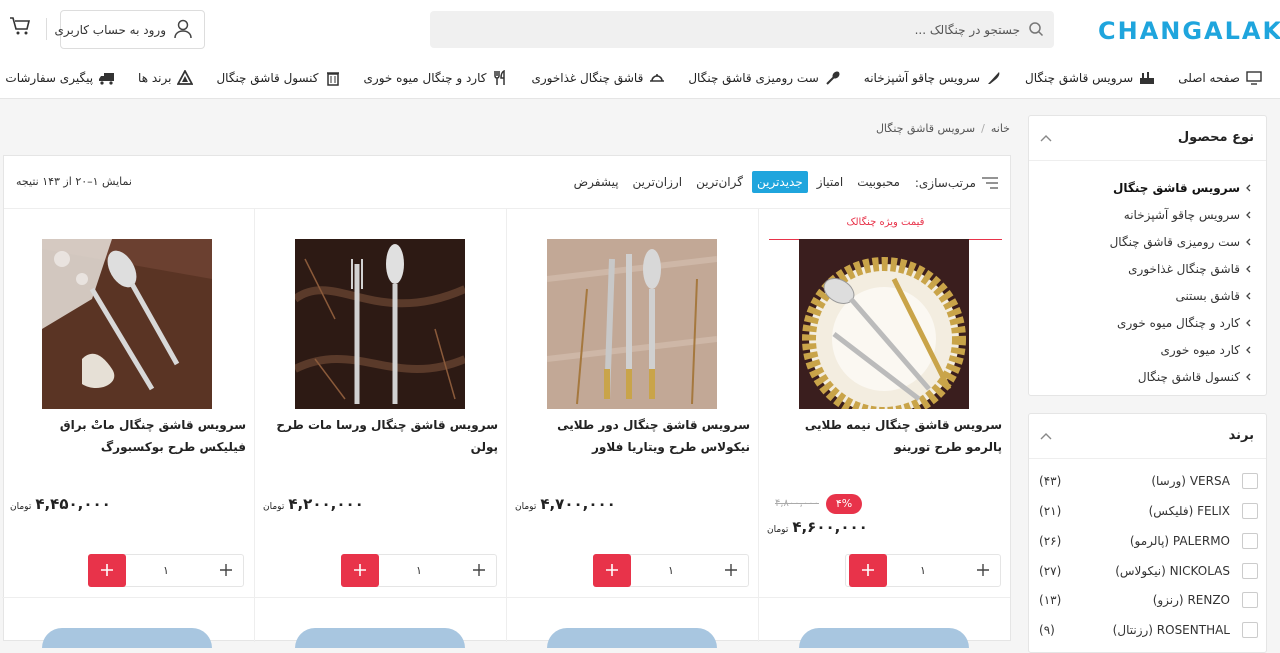 This screenshot has height=653, width=1280. Describe the element at coordinates (1174, 241) in the screenshot. I see `category-label: ست رومیزی قاشق چنگال` at that location.